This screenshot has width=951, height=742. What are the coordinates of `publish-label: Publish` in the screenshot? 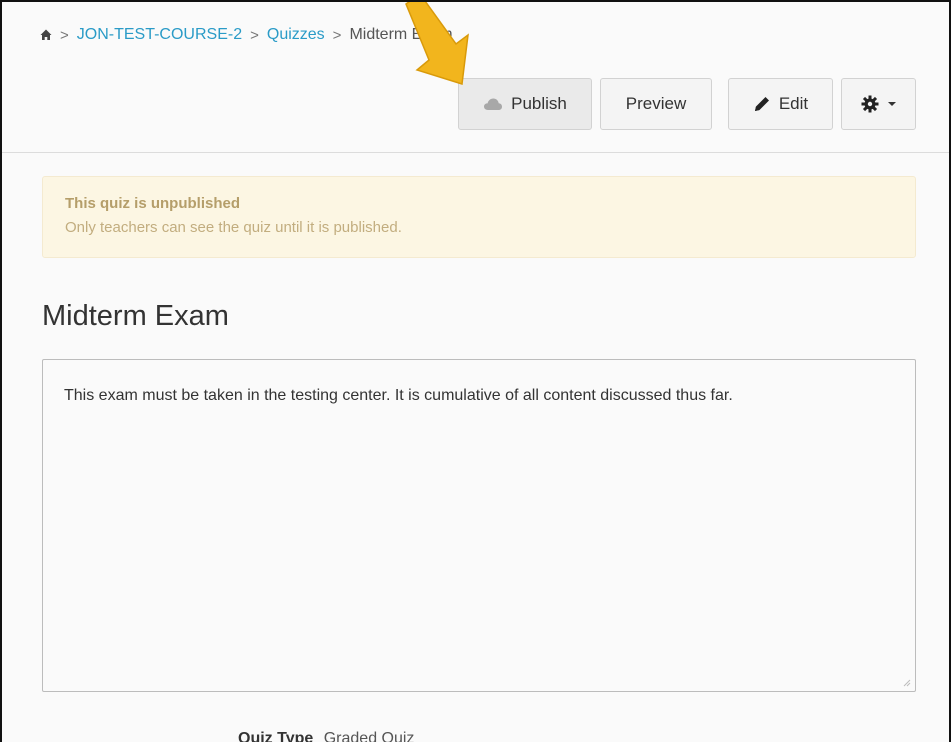 It's located at (539, 103).